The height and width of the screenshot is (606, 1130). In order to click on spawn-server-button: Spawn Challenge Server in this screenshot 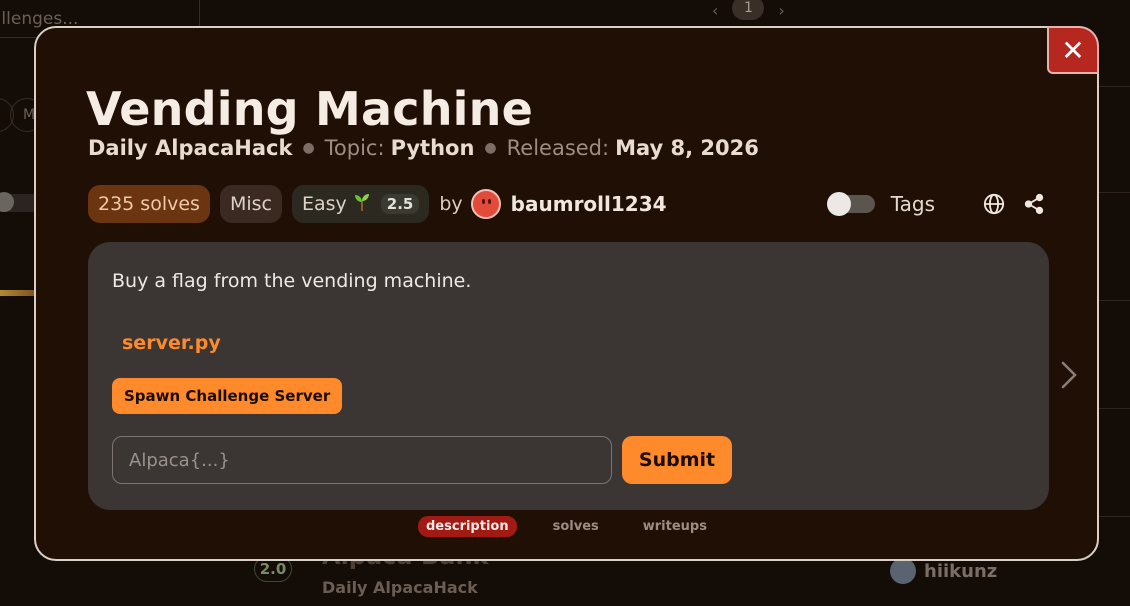, I will do `click(227, 396)`.